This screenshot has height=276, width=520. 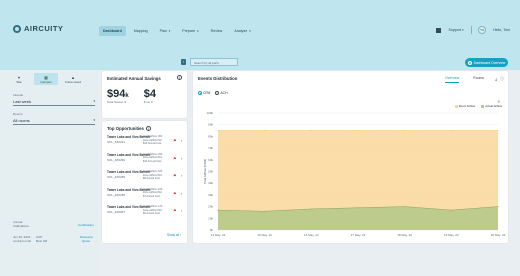 I want to click on logo: AIRCUITY, so click(x=38, y=28).